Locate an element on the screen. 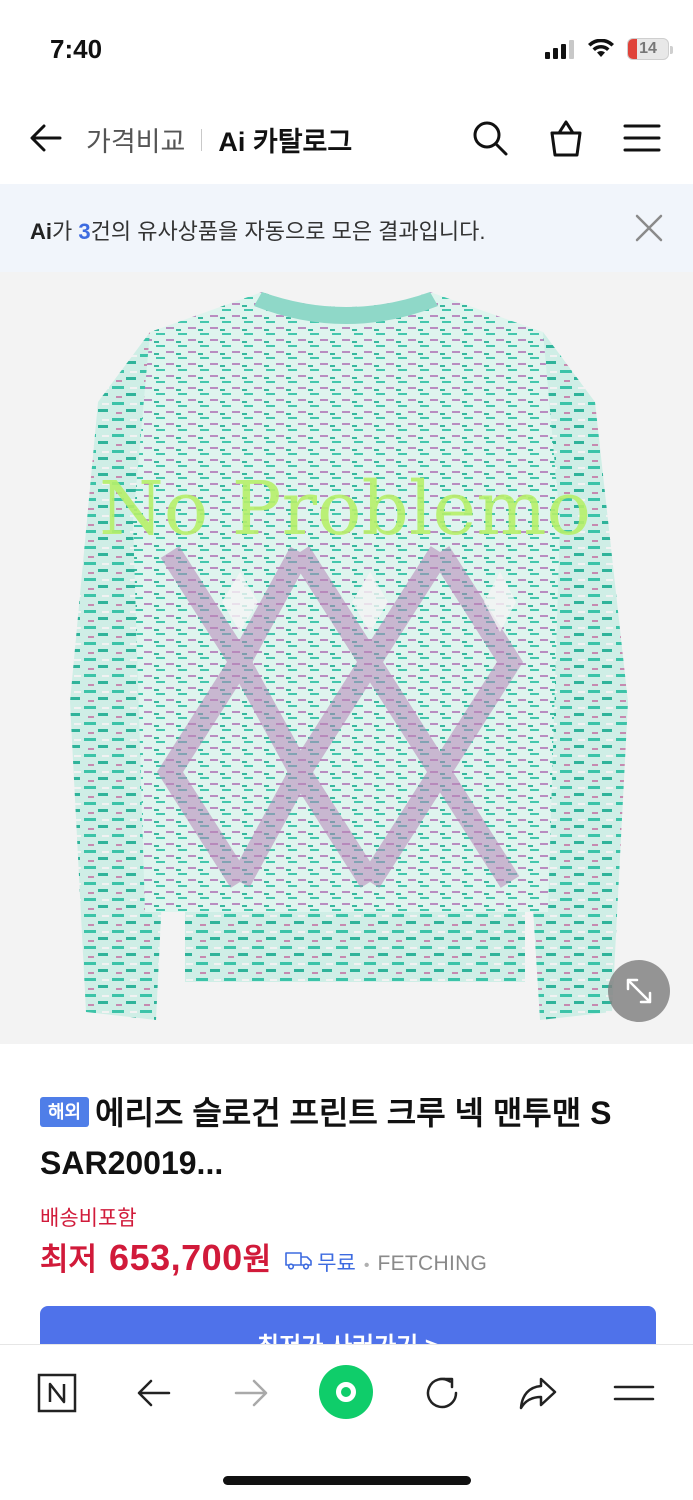 This screenshot has width=693, height=1500. status-icons: 14 is located at coordinates (609, 49).